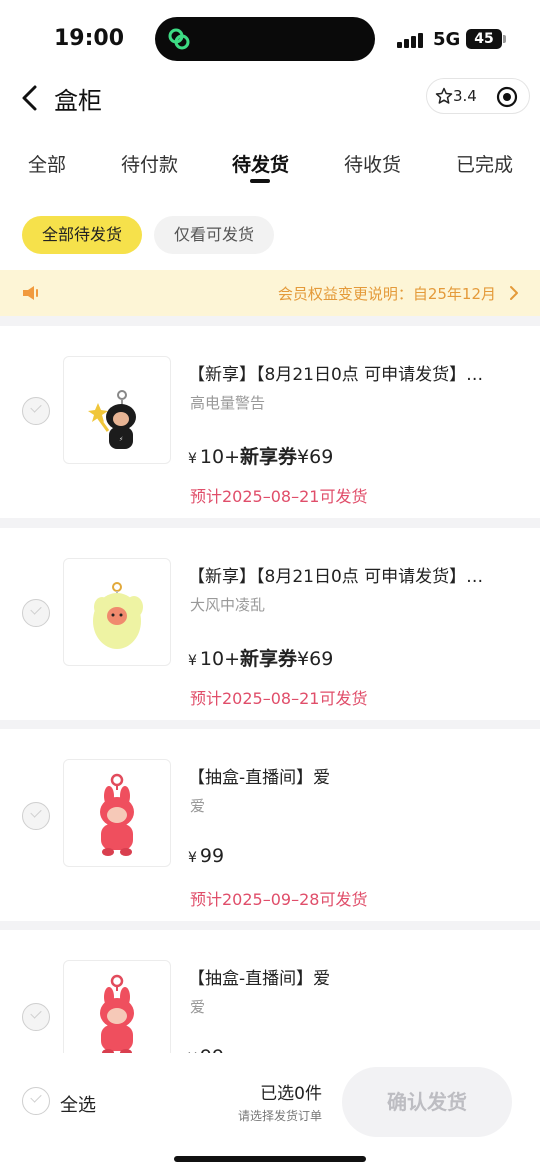 The width and height of the screenshot is (540, 1173). I want to click on confirm-shipment-button: 确认发货, so click(427, 1102).